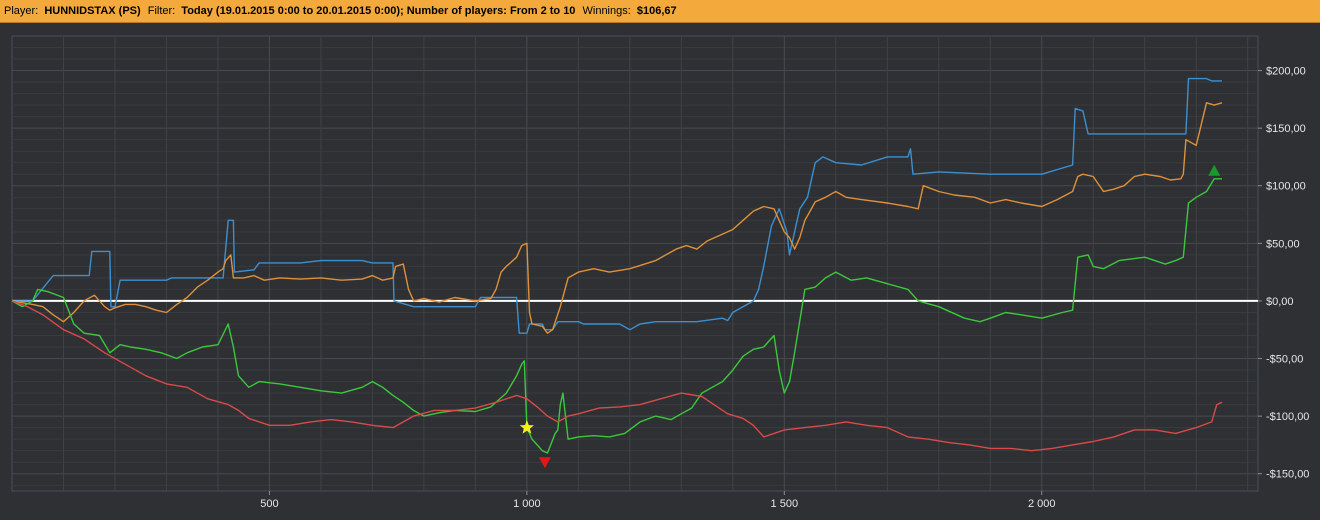 The image size is (1320, 520). Describe the element at coordinates (1042, 504) in the screenshot. I see `x-tick-label: 2 000` at that location.